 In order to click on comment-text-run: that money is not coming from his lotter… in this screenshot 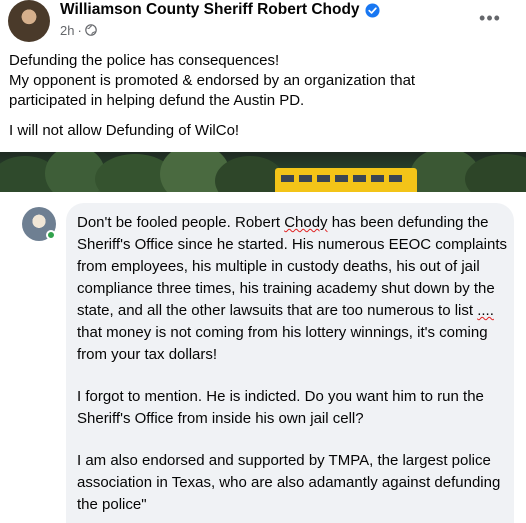, I will do `click(282, 343)`.